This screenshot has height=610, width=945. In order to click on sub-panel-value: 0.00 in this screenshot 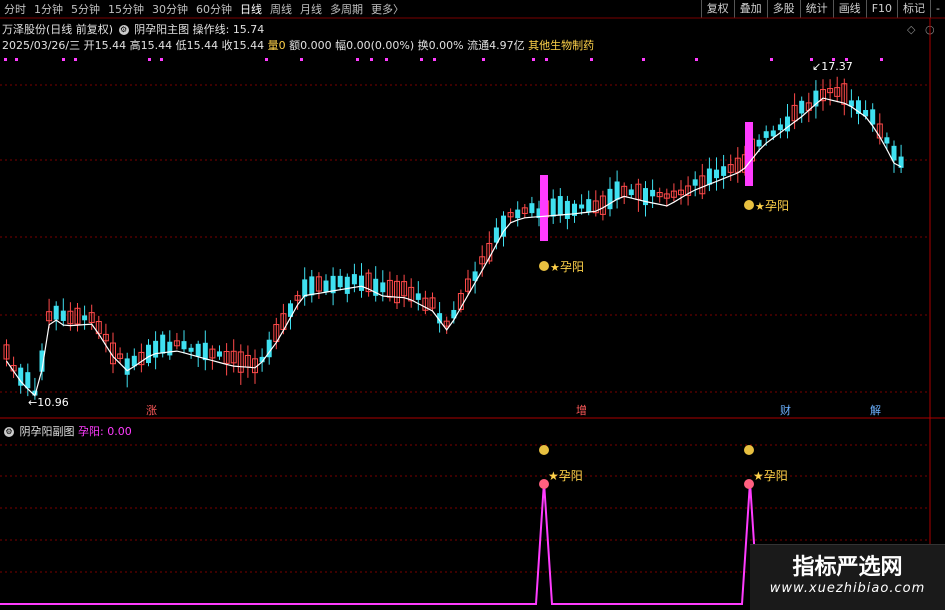, I will do `click(119, 431)`.